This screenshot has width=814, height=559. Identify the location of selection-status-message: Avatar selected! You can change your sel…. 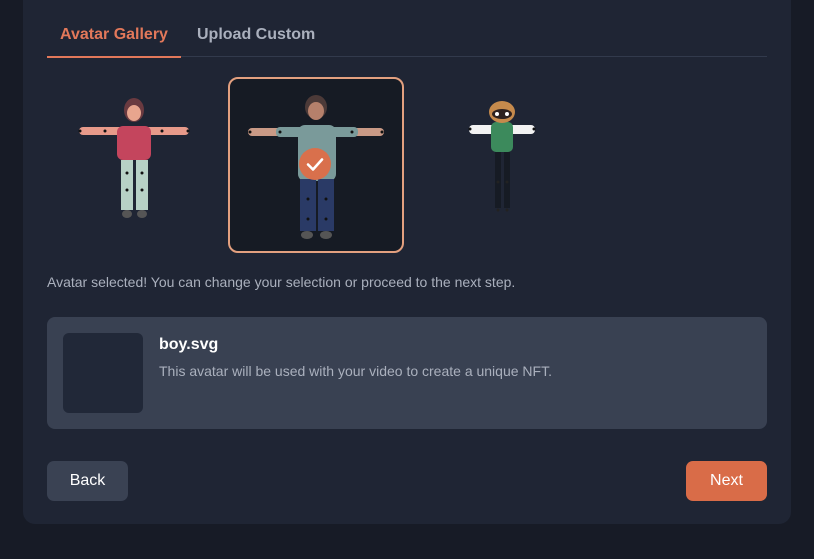
(281, 282).